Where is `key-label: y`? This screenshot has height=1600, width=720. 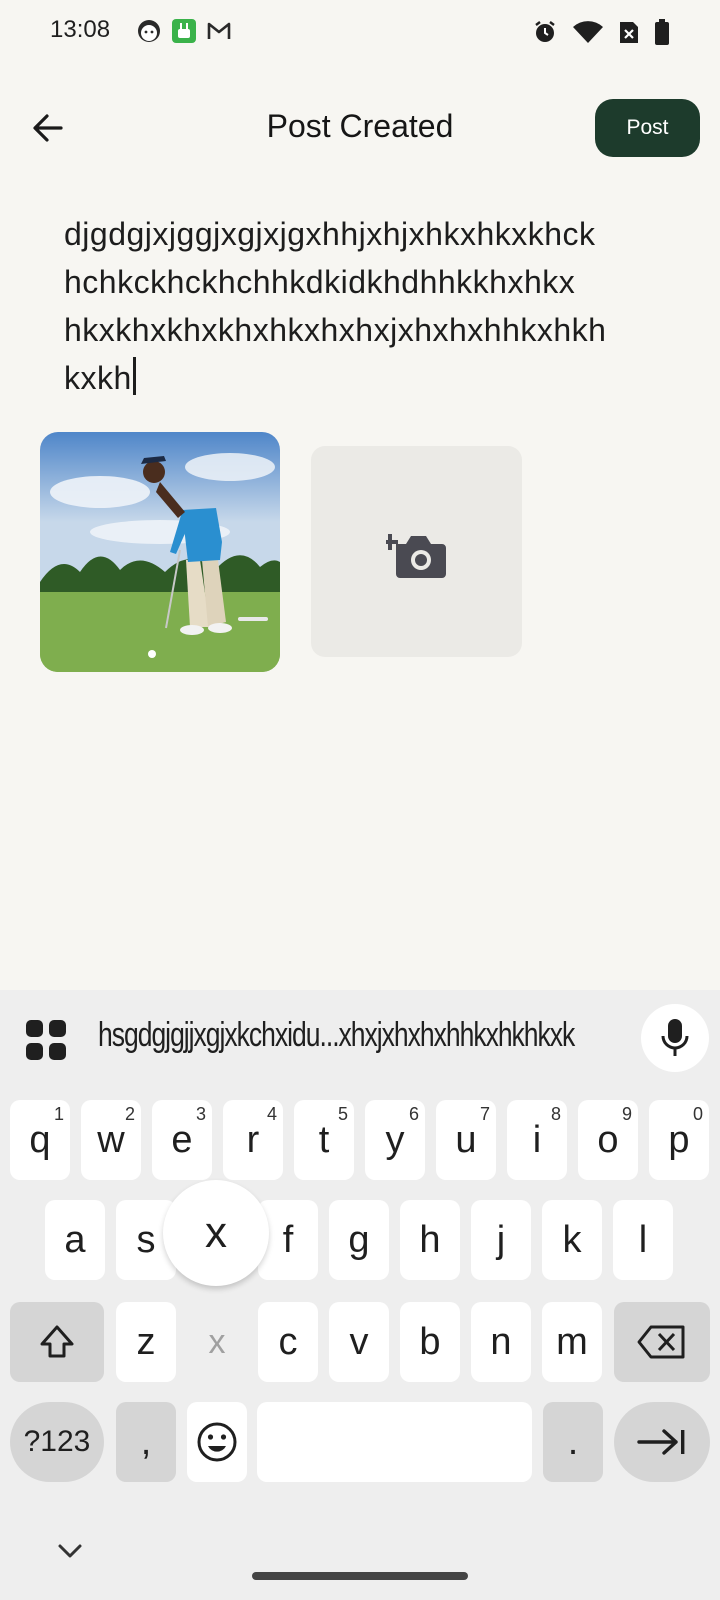 key-label: y is located at coordinates (395, 1139).